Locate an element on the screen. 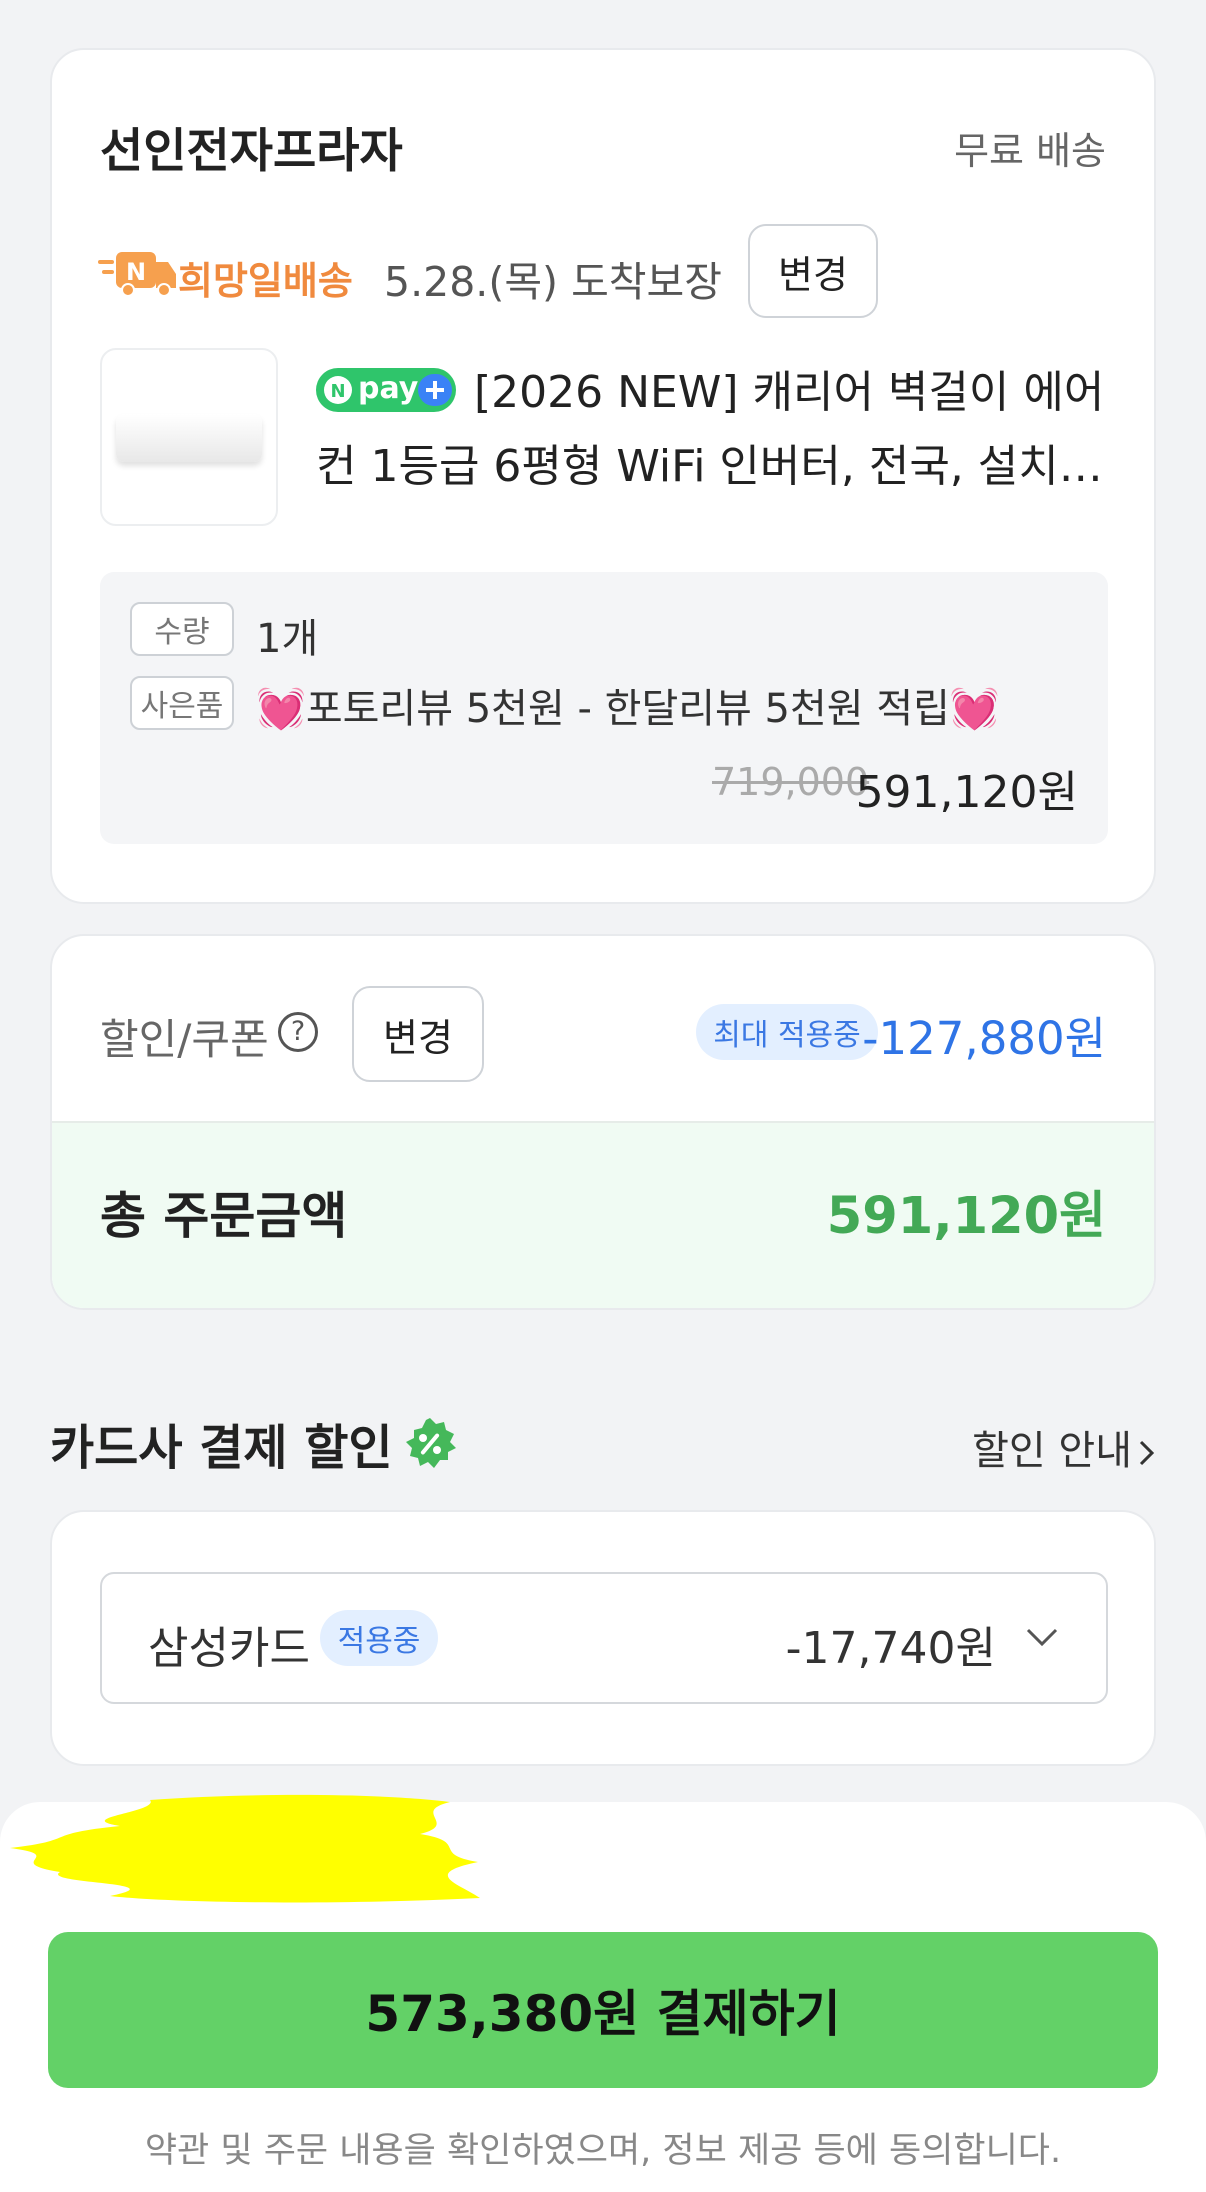  gift-text: 포토리뷰 5천원 - 한달리뷰 5천원 적립 is located at coordinates (627, 709).